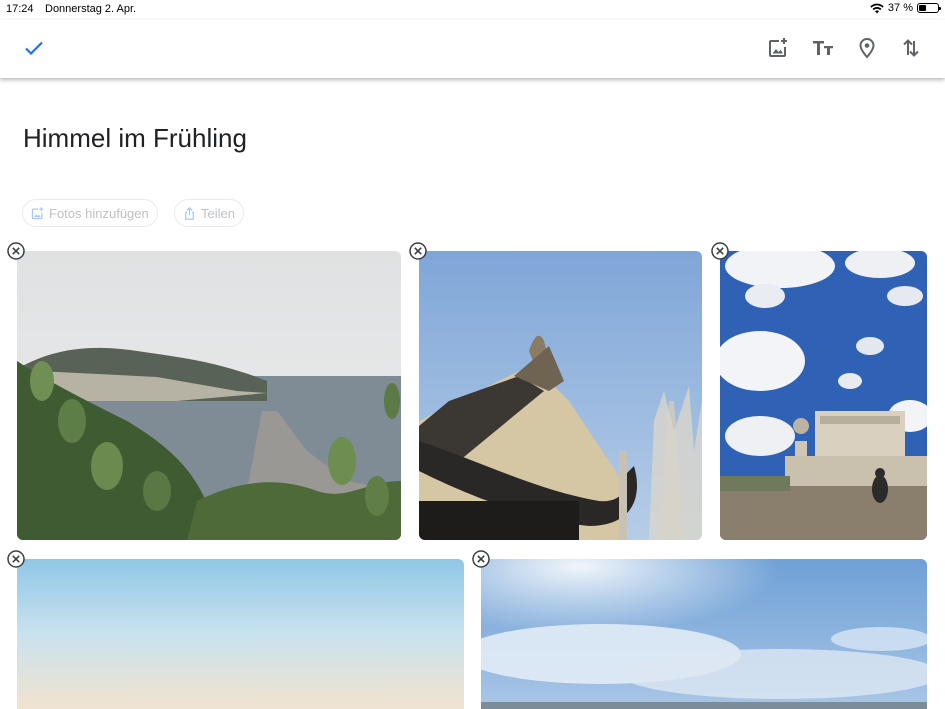  I want to click on reorder-icon, so click(911, 48).